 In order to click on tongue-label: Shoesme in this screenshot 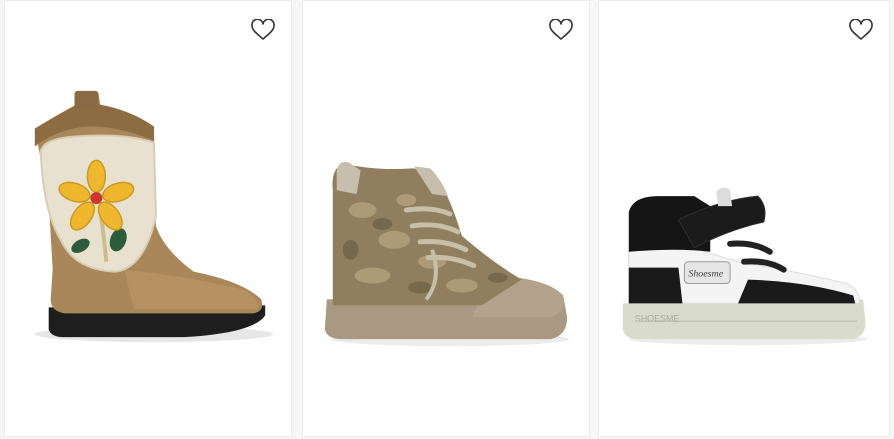, I will do `click(705, 274)`.